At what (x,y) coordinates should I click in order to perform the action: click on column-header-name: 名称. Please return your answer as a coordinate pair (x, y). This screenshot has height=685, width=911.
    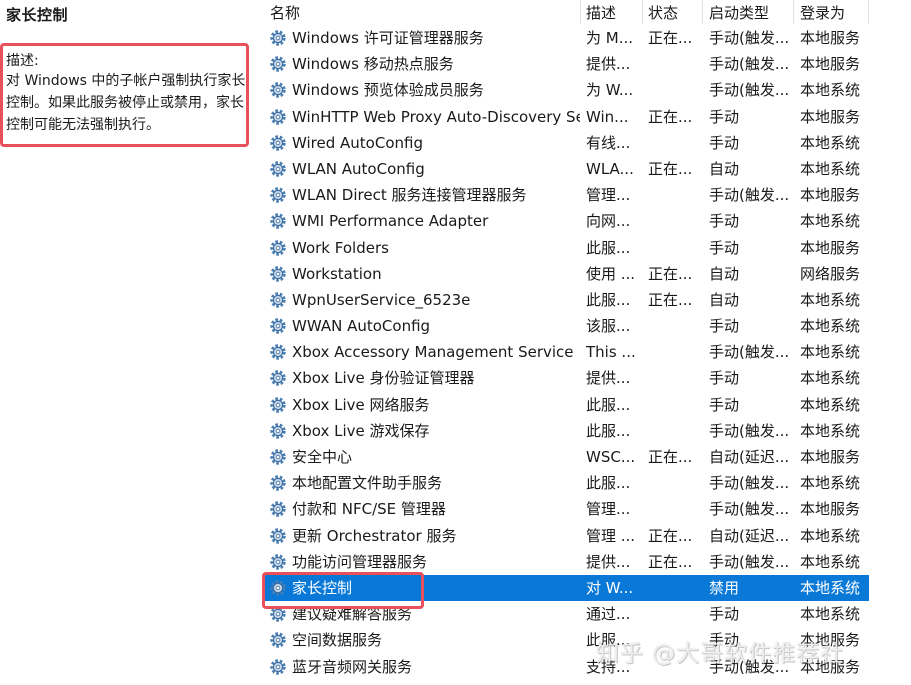
    Looking at the image, I should click on (414, 12).